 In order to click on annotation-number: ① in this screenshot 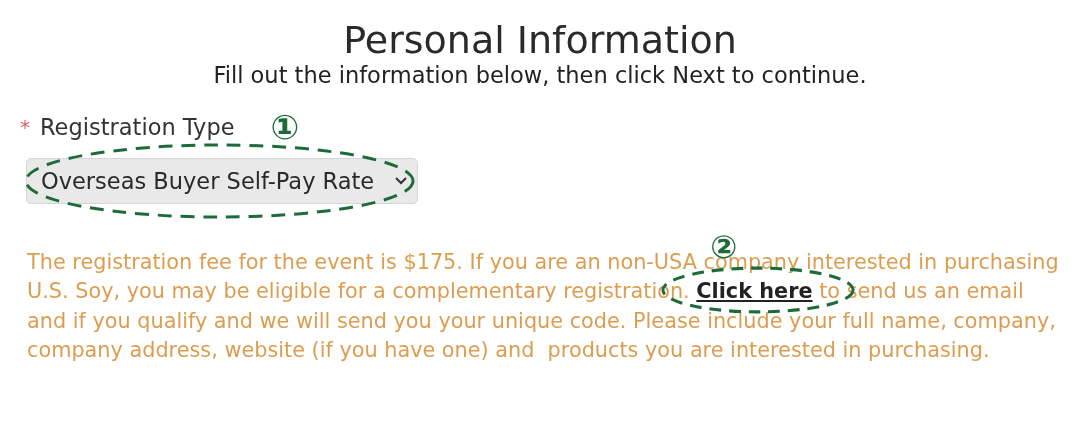, I will do `click(285, 127)`.